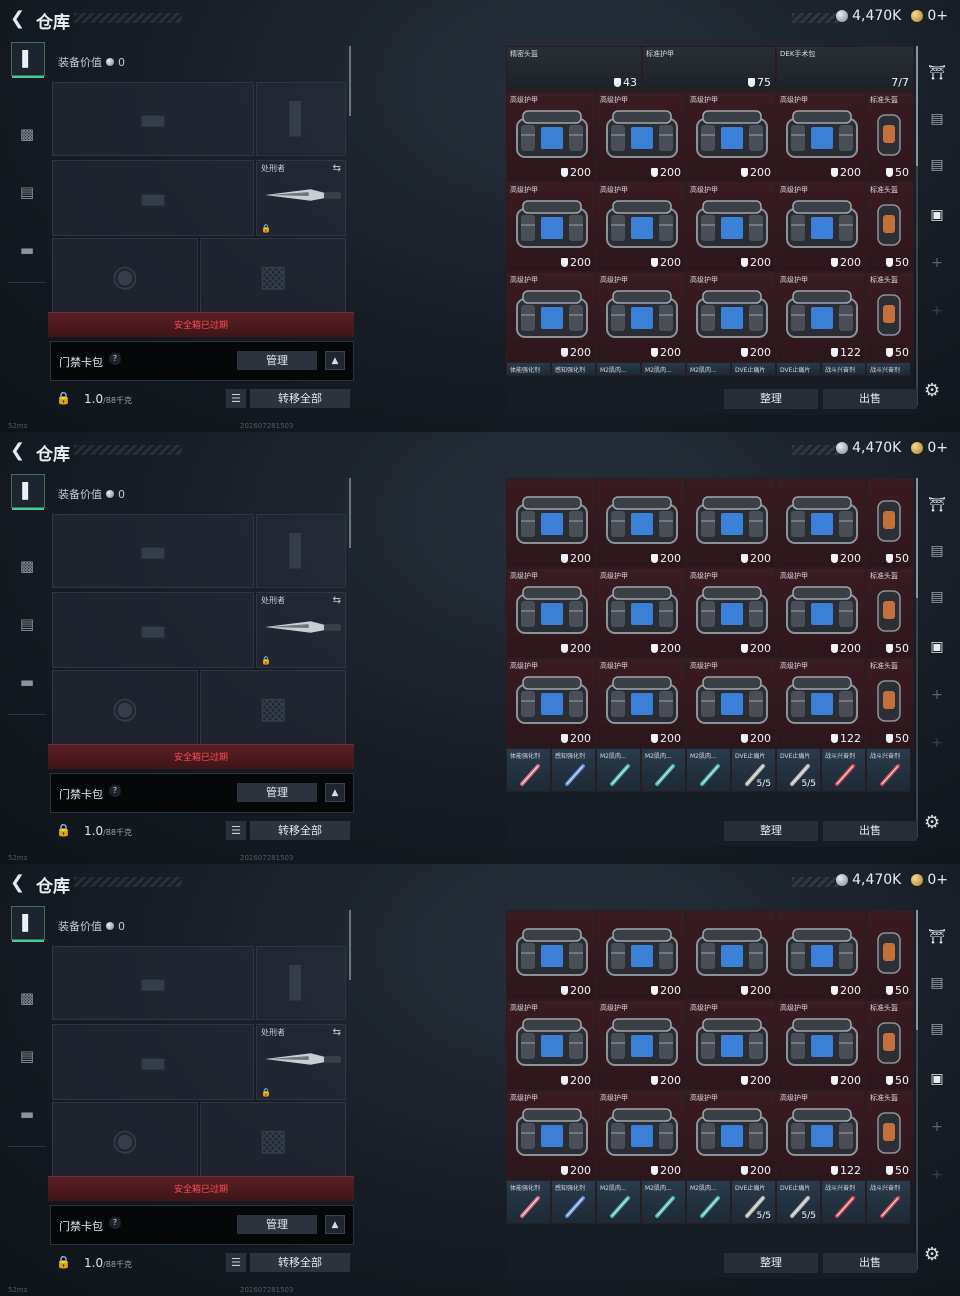 This screenshot has height=1296, width=960. Describe the element at coordinates (300, 830) in the screenshot. I see `transfer-all-button: 转移全部` at that location.